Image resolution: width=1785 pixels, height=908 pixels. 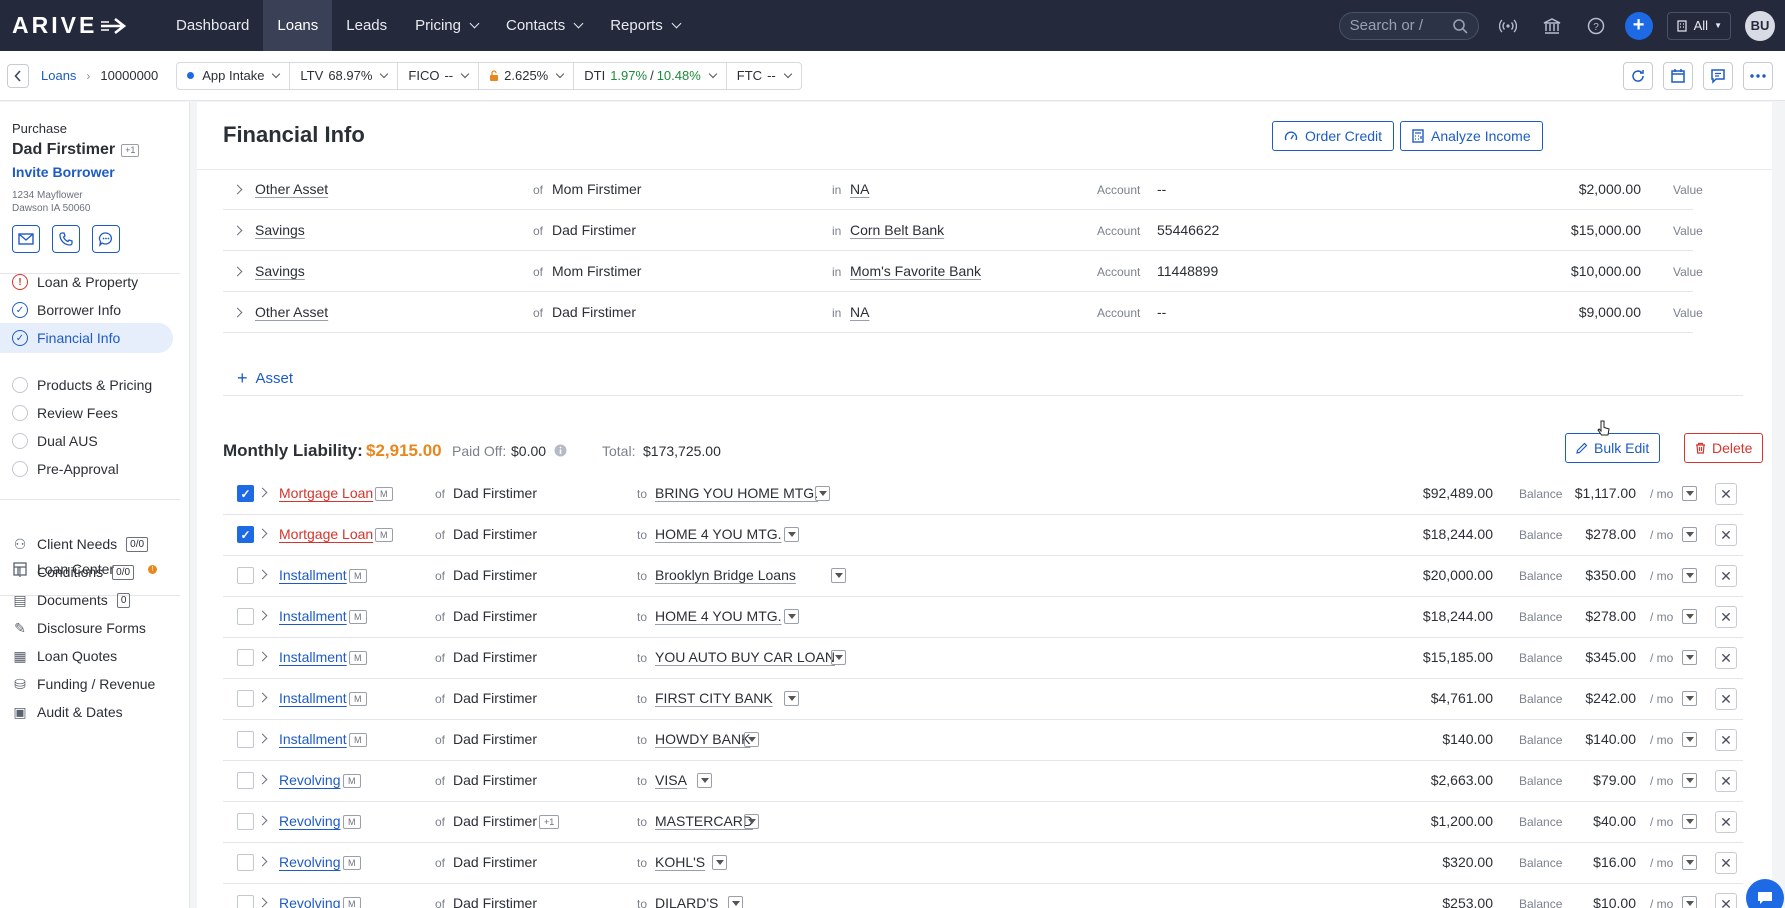 I want to click on dti-metric: DTI 1.97%/10.48%, so click(x=650, y=75).